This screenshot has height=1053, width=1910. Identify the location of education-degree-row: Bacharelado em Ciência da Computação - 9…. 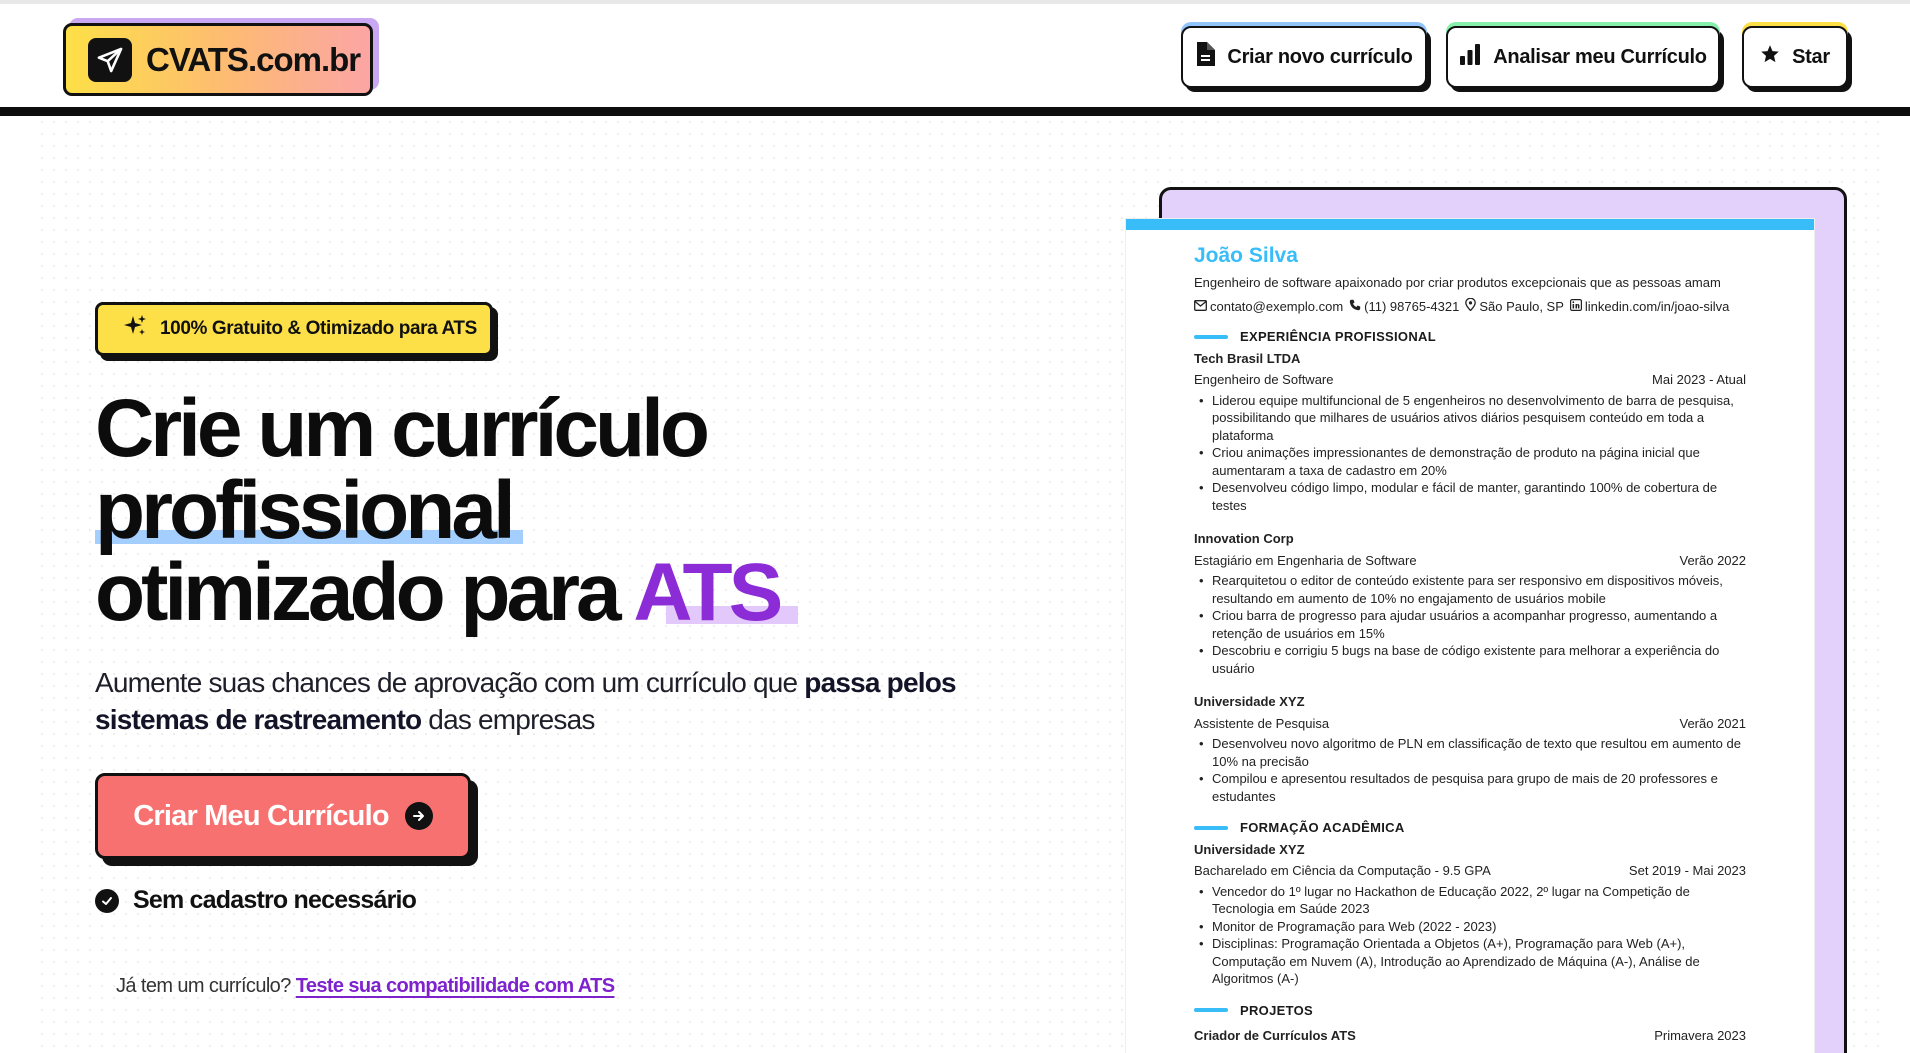
(1470, 871).